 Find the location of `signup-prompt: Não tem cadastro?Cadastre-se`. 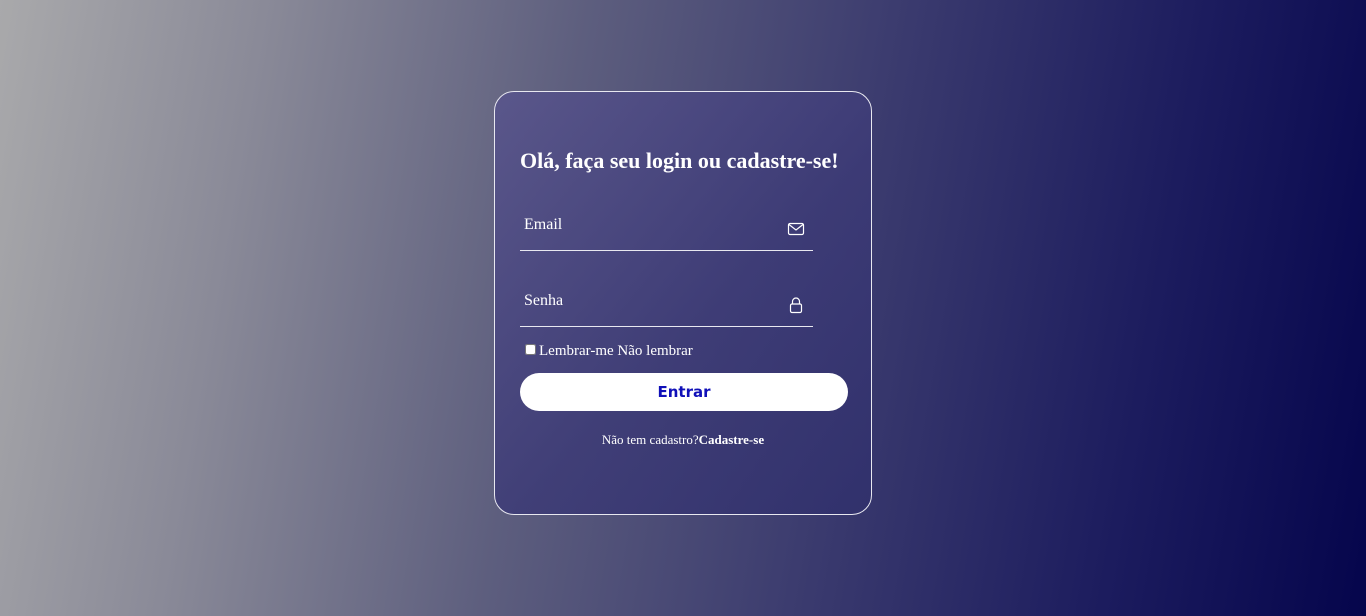

signup-prompt: Não tem cadastro?Cadastre-se is located at coordinates (683, 440).